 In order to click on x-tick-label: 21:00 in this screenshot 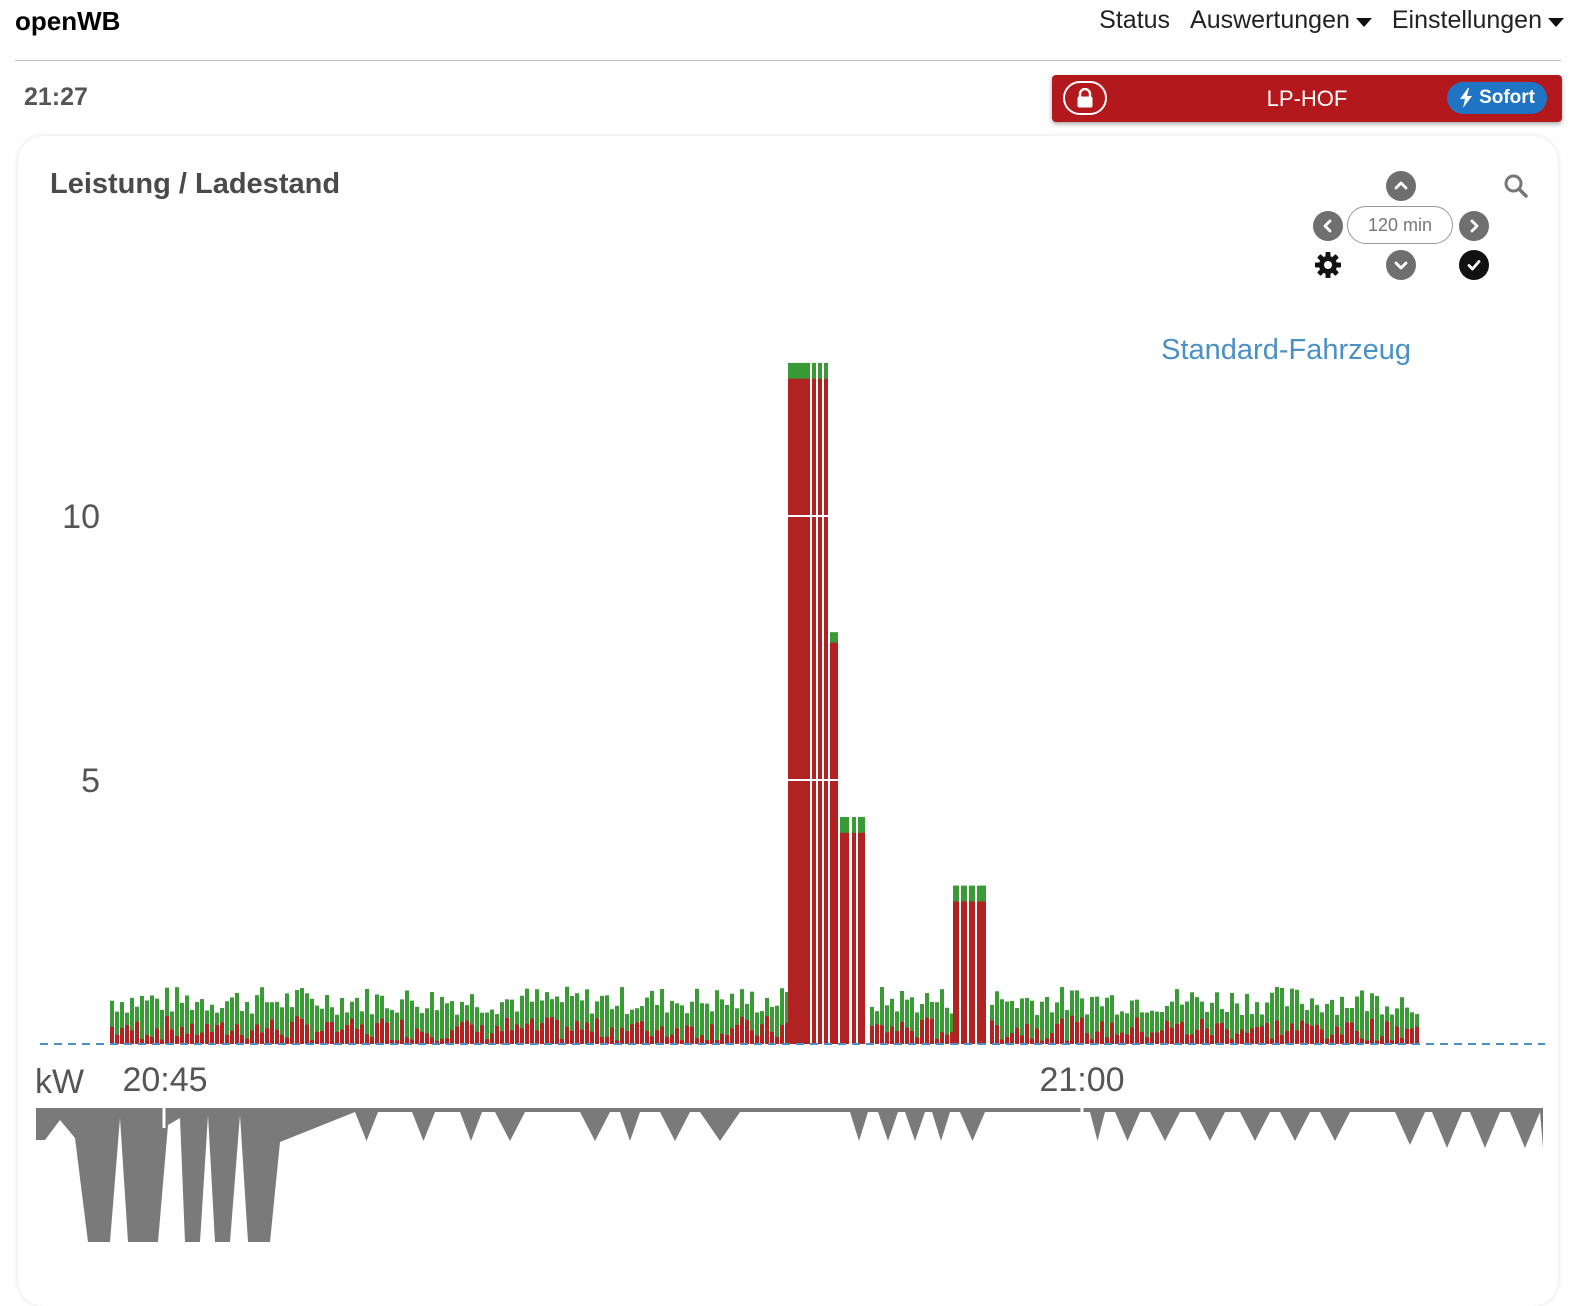, I will do `click(1081, 1080)`.